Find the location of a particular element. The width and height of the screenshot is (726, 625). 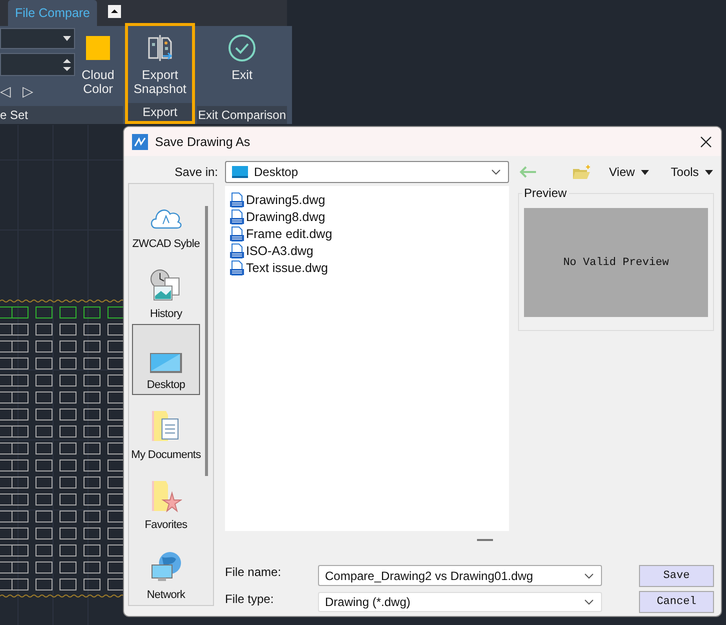

back-arrow-icon is located at coordinates (528, 172).